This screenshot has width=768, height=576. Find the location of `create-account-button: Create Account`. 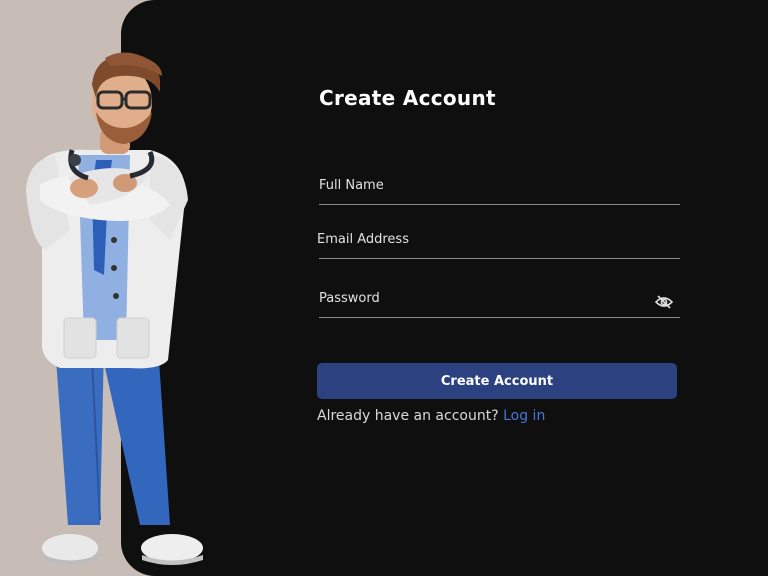

create-account-button: Create Account is located at coordinates (497, 381).